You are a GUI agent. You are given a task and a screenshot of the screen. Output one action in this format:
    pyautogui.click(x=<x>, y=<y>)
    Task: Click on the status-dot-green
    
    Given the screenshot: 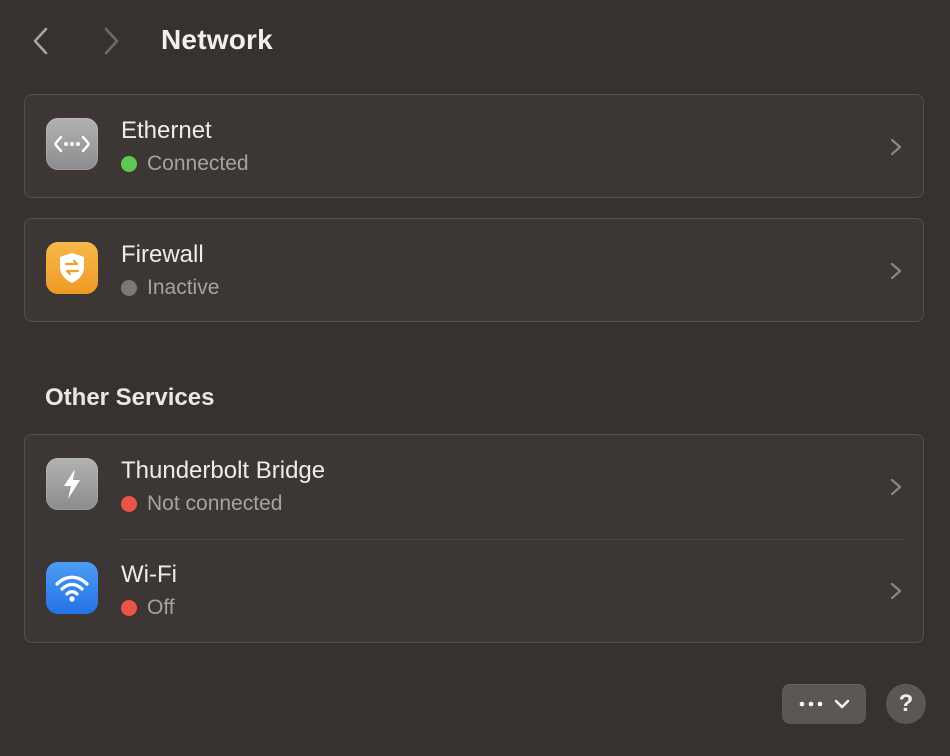 What is the action you would take?
    pyautogui.click(x=129, y=164)
    